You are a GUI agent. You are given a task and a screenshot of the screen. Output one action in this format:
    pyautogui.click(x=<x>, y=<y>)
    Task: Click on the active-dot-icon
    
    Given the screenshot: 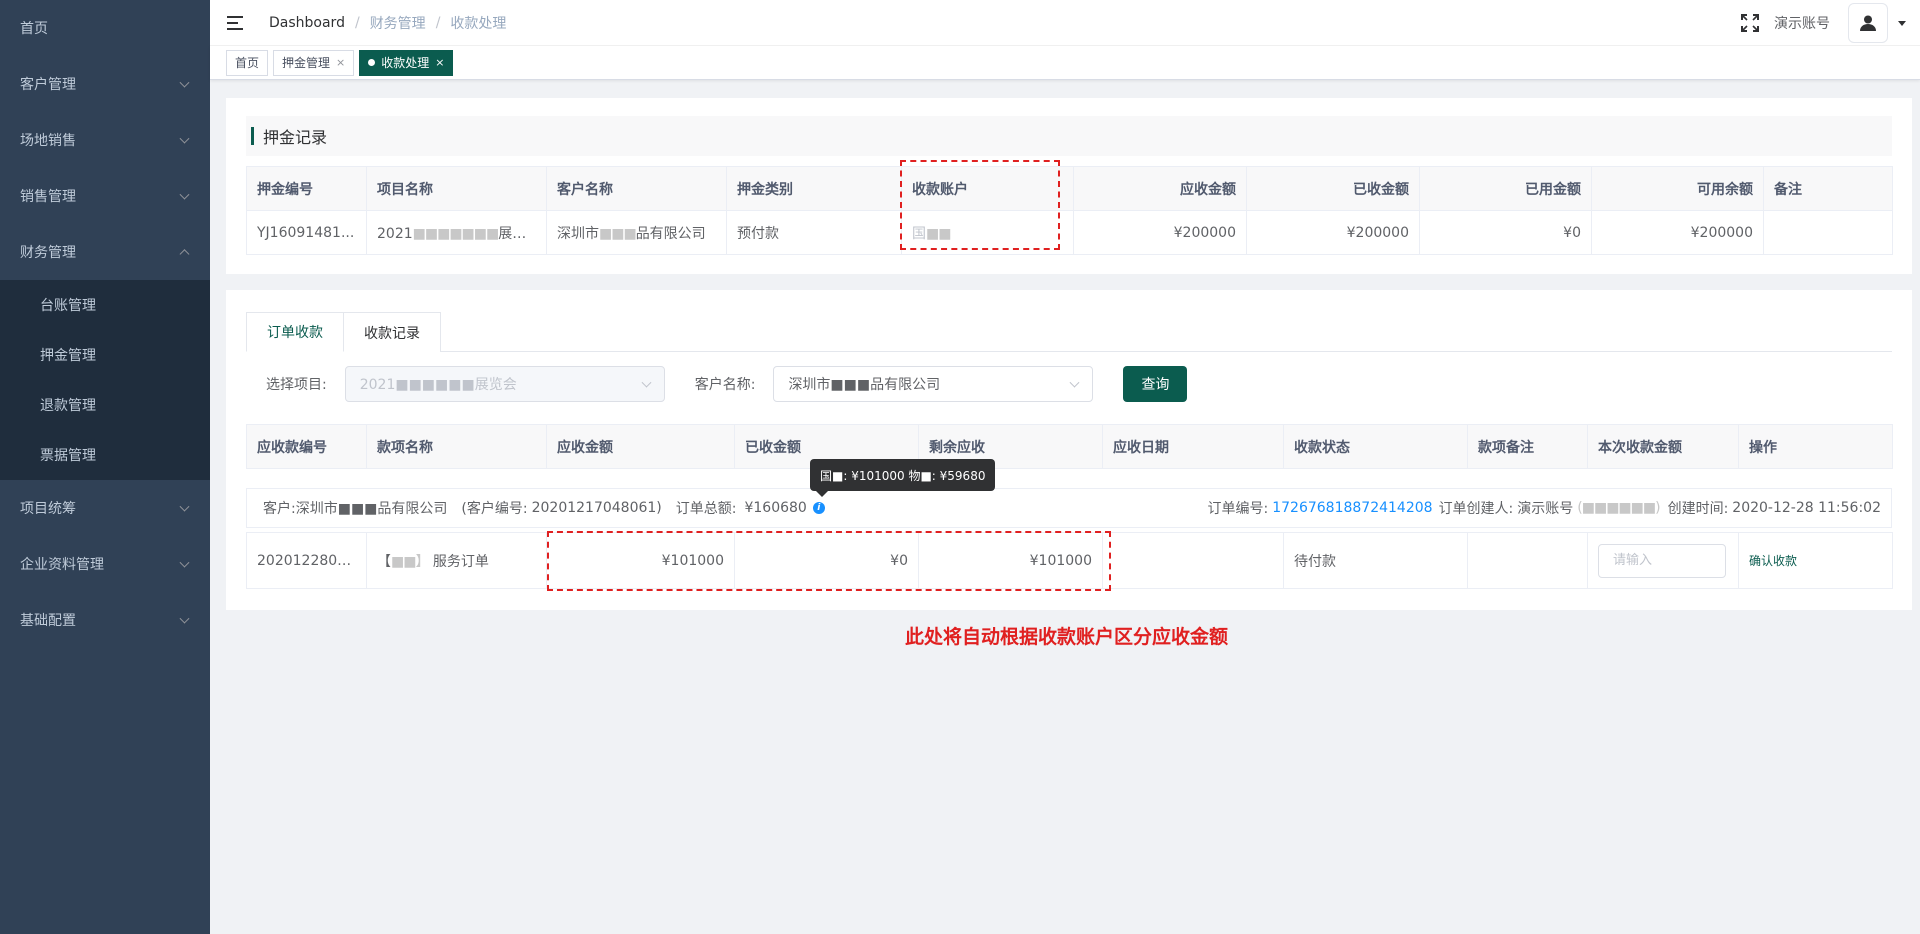 What is the action you would take?
    pyautogui.click(x=372, y=62)
    